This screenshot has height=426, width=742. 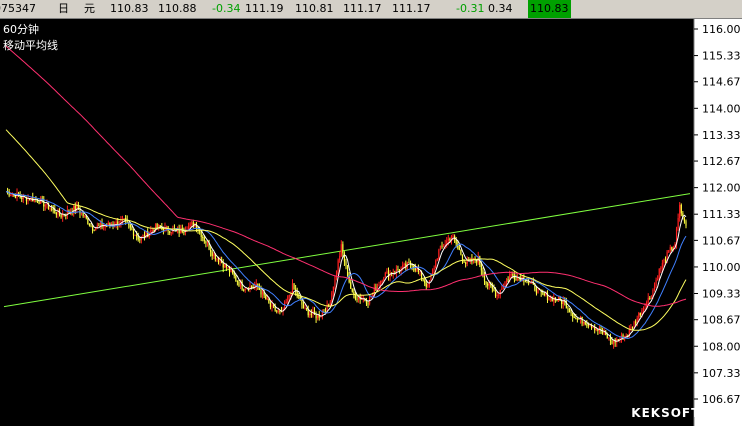 What do you see at coordinates (721, 373) in the screenshot?
I see `y-tick-label: 107.33` at bounding box center [721, 373].